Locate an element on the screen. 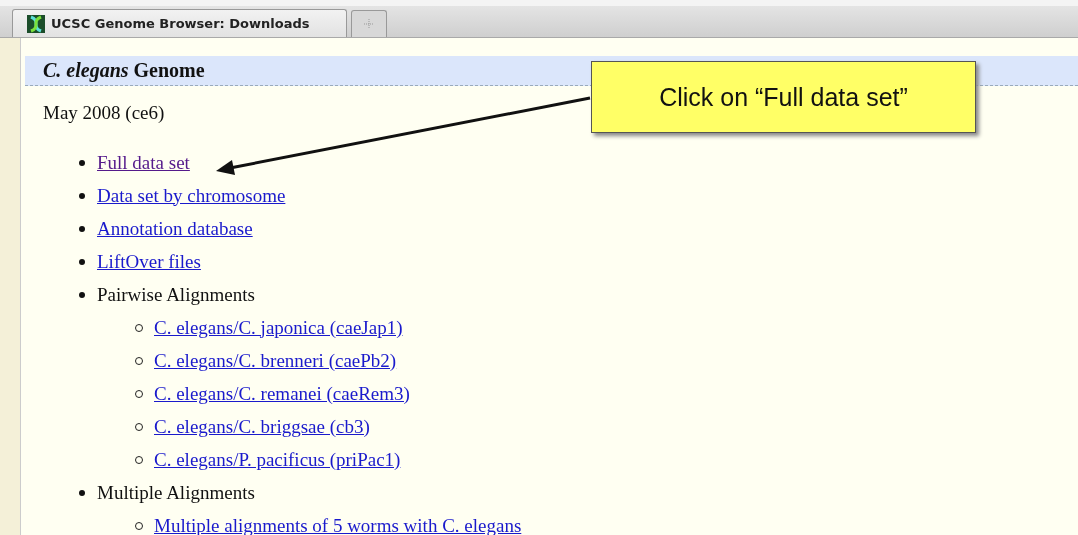 This screenshot has width=1078, height=535. plus-icon is located at coordinates (369, 24).